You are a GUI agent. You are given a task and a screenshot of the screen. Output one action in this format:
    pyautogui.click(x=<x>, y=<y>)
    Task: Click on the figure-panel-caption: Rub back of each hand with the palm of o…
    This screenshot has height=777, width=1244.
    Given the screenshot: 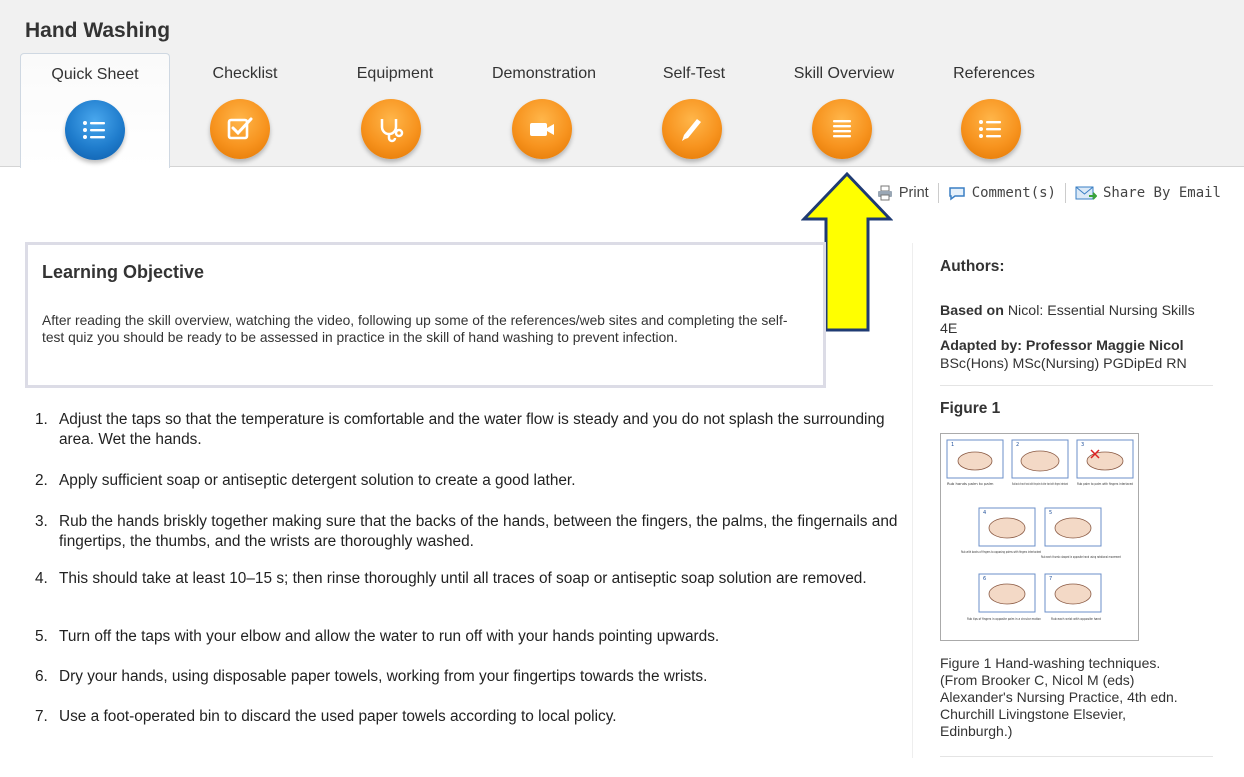 What is the action you would take?
    pyautogui.click(x=1040, y=483)
    